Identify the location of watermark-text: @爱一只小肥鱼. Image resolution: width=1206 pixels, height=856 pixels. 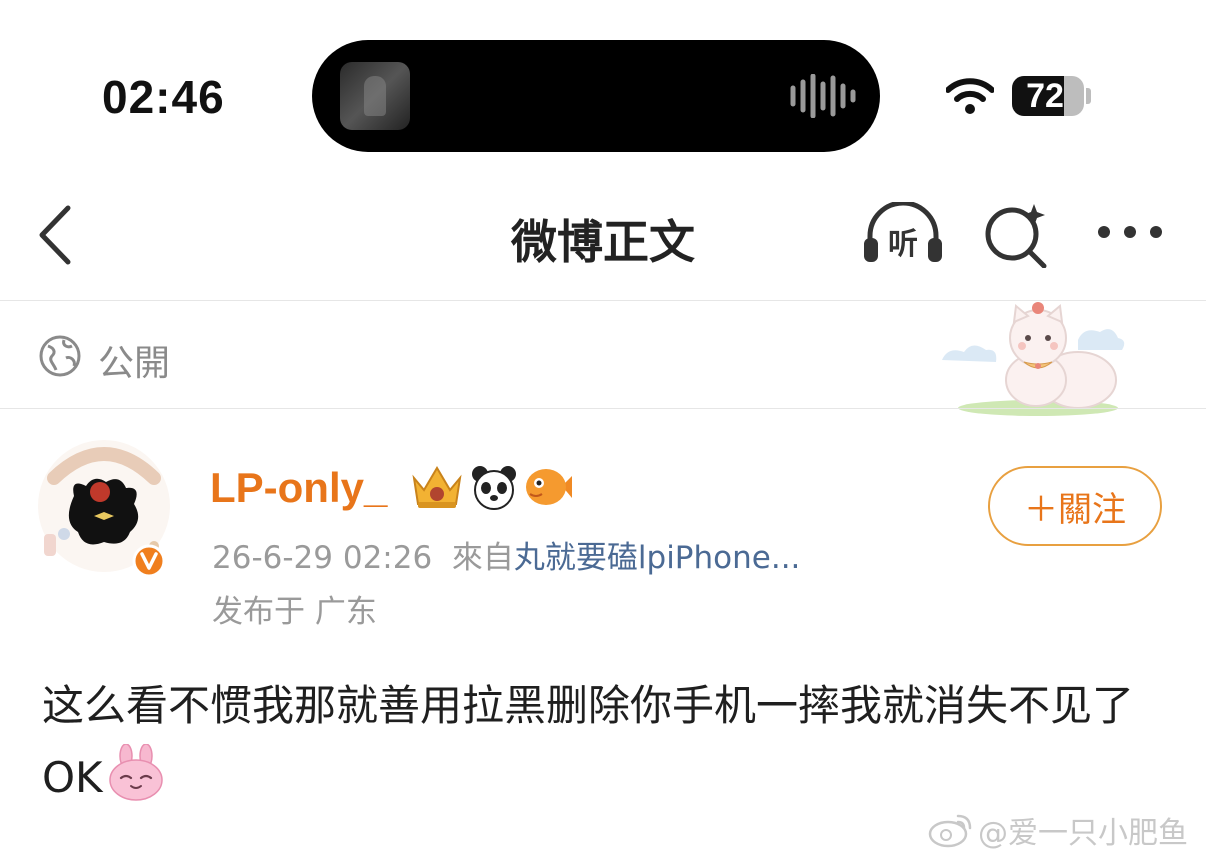
(1083, 833).